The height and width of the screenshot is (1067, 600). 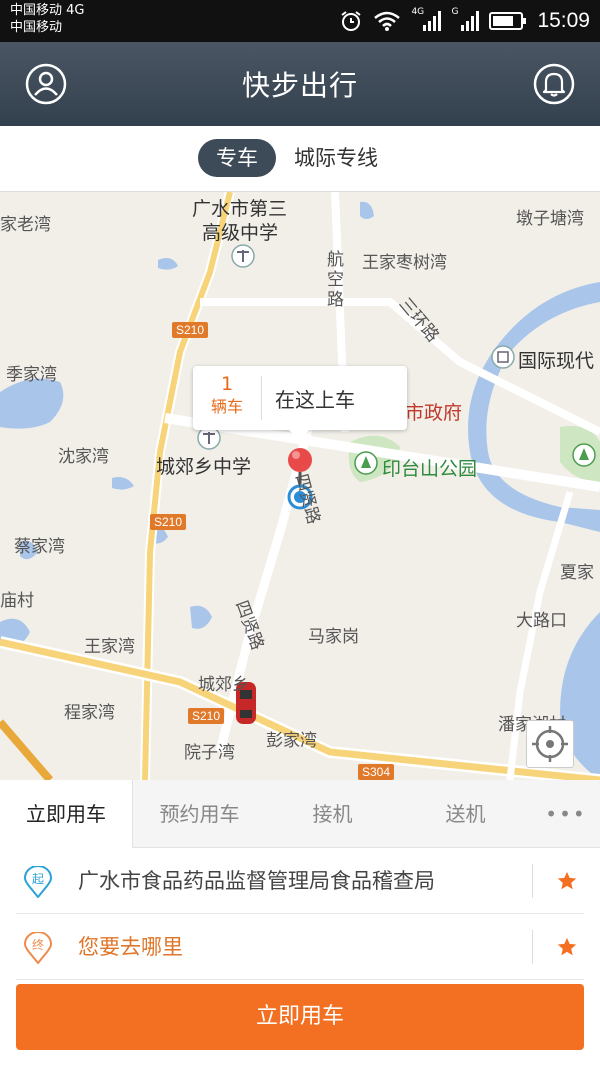 I want to click on map-label: 广水市第三, so click(x=240, y=209).